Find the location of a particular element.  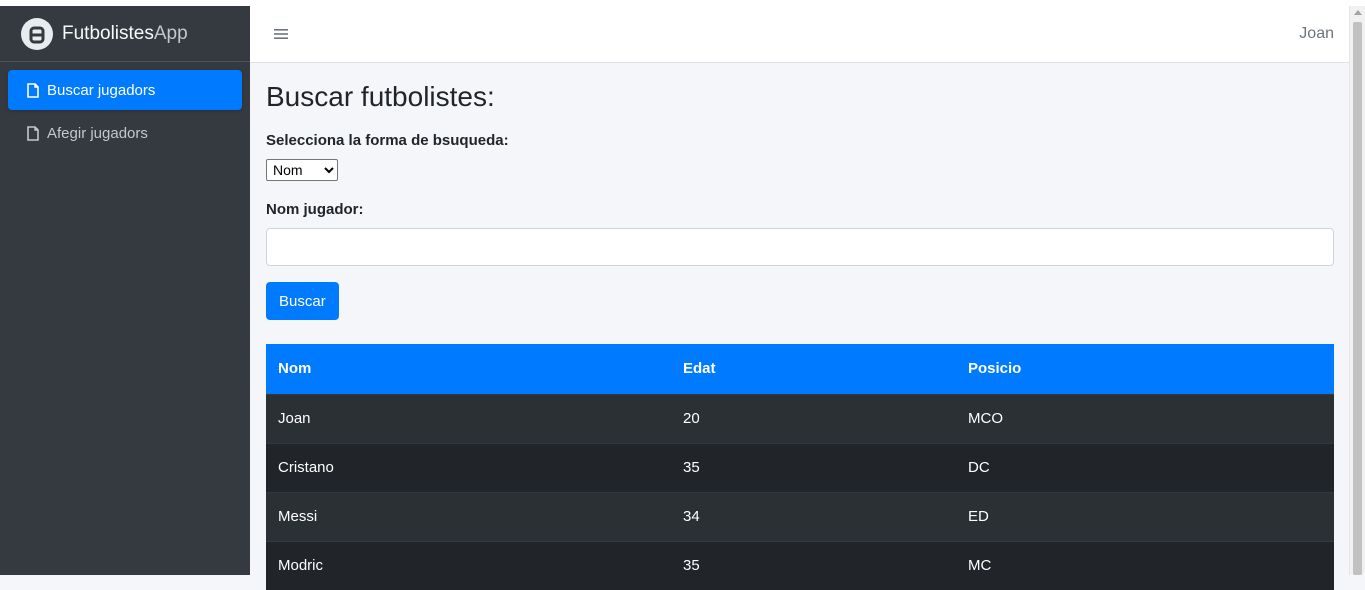

brand-main-text: Futbolistes is located at coordinates (108, 33).